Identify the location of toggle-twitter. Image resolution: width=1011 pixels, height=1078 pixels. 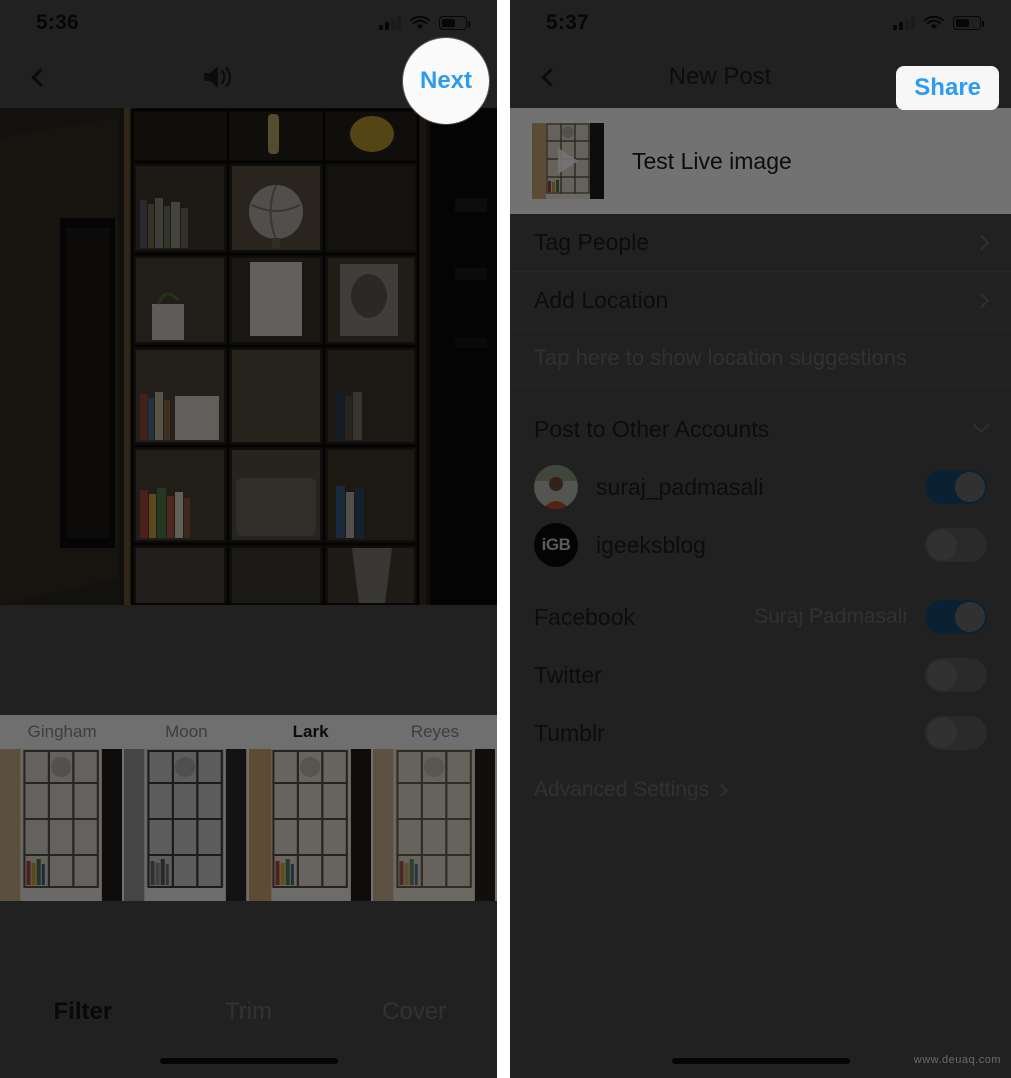
(956, 675).